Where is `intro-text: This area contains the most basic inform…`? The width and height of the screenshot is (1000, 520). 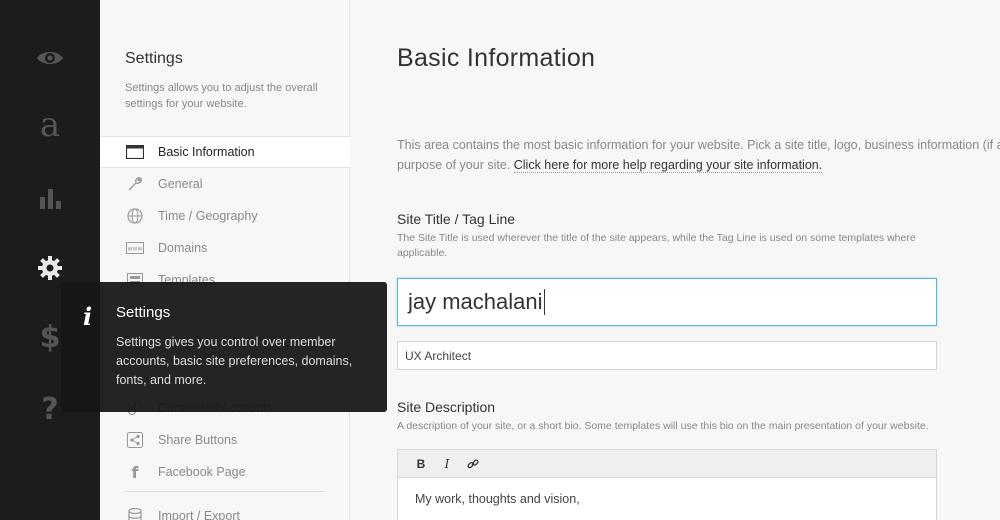
intro-text: This area contains the most basic inform… is located at coordinates (698, 155).